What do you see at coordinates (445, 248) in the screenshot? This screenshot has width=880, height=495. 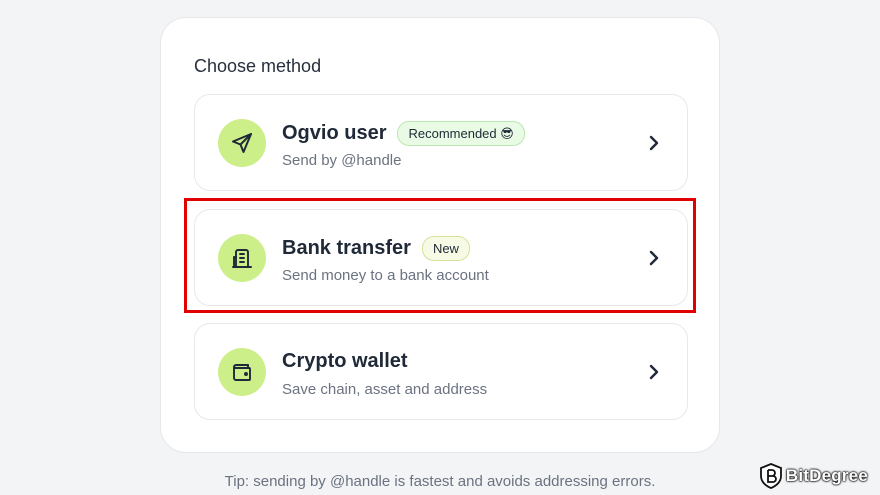 I see `new-badge: New` at bounding box center [445, 248].